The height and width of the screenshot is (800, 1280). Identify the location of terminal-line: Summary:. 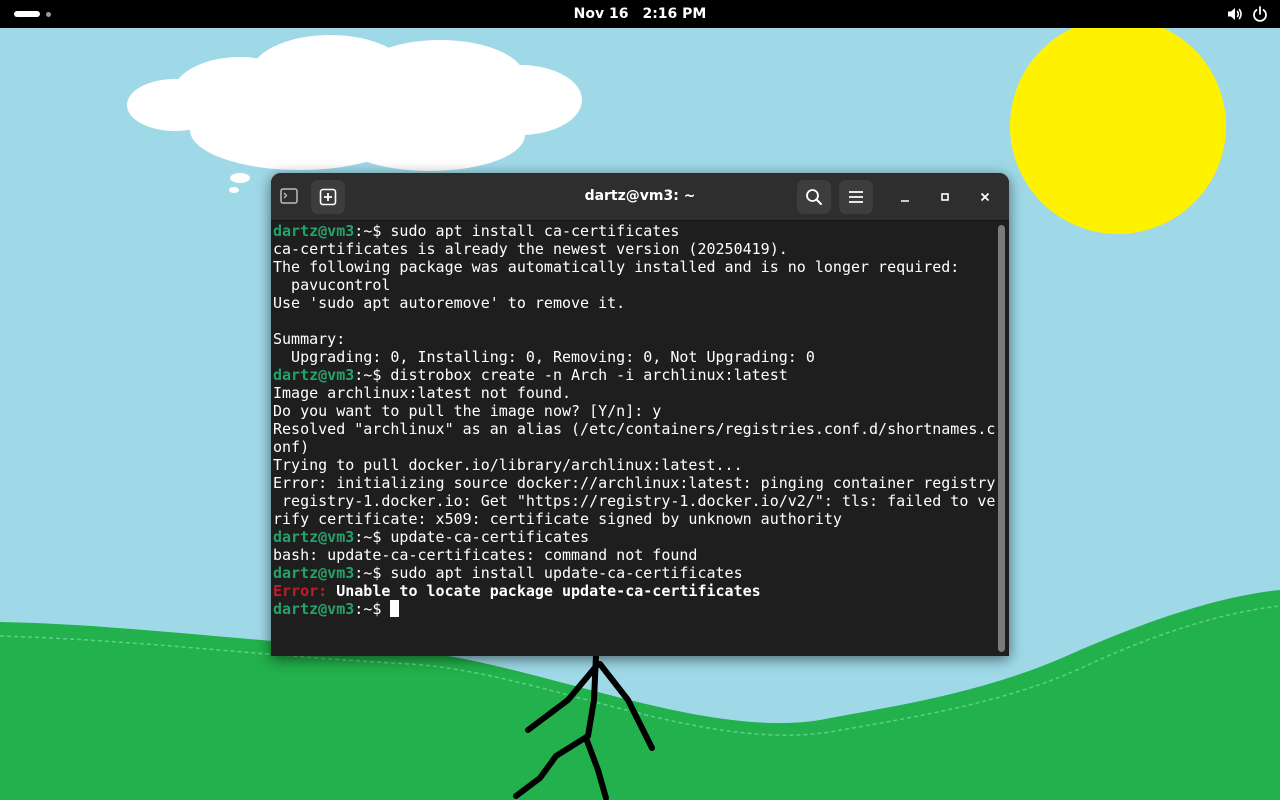
(634, 339).